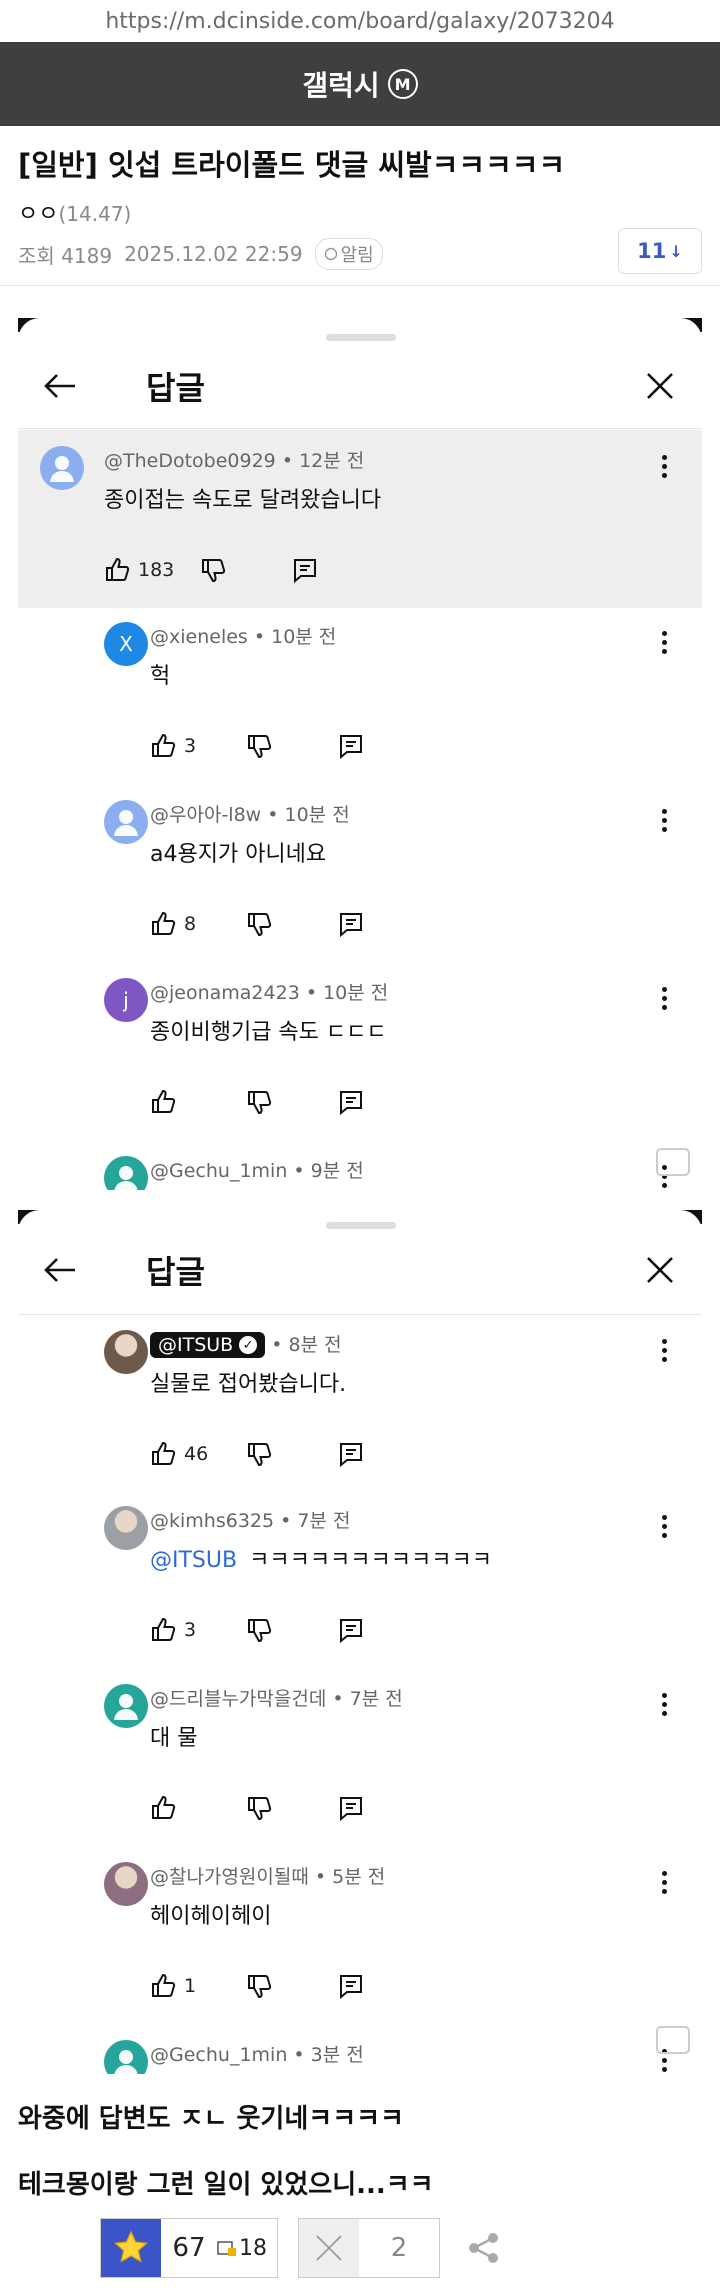  What do you see at coordinates (248, 1345) in the screenshot?
I see `verified-icon: ✓` at bounding box center [248, 1345].